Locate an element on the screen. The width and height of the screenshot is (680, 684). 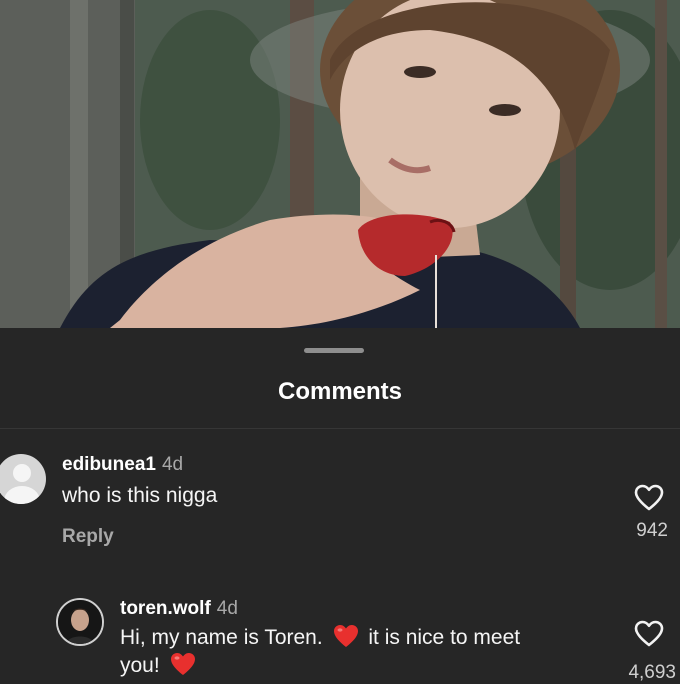
comment-username: toren.wolf is located at coordinates (165, 608).